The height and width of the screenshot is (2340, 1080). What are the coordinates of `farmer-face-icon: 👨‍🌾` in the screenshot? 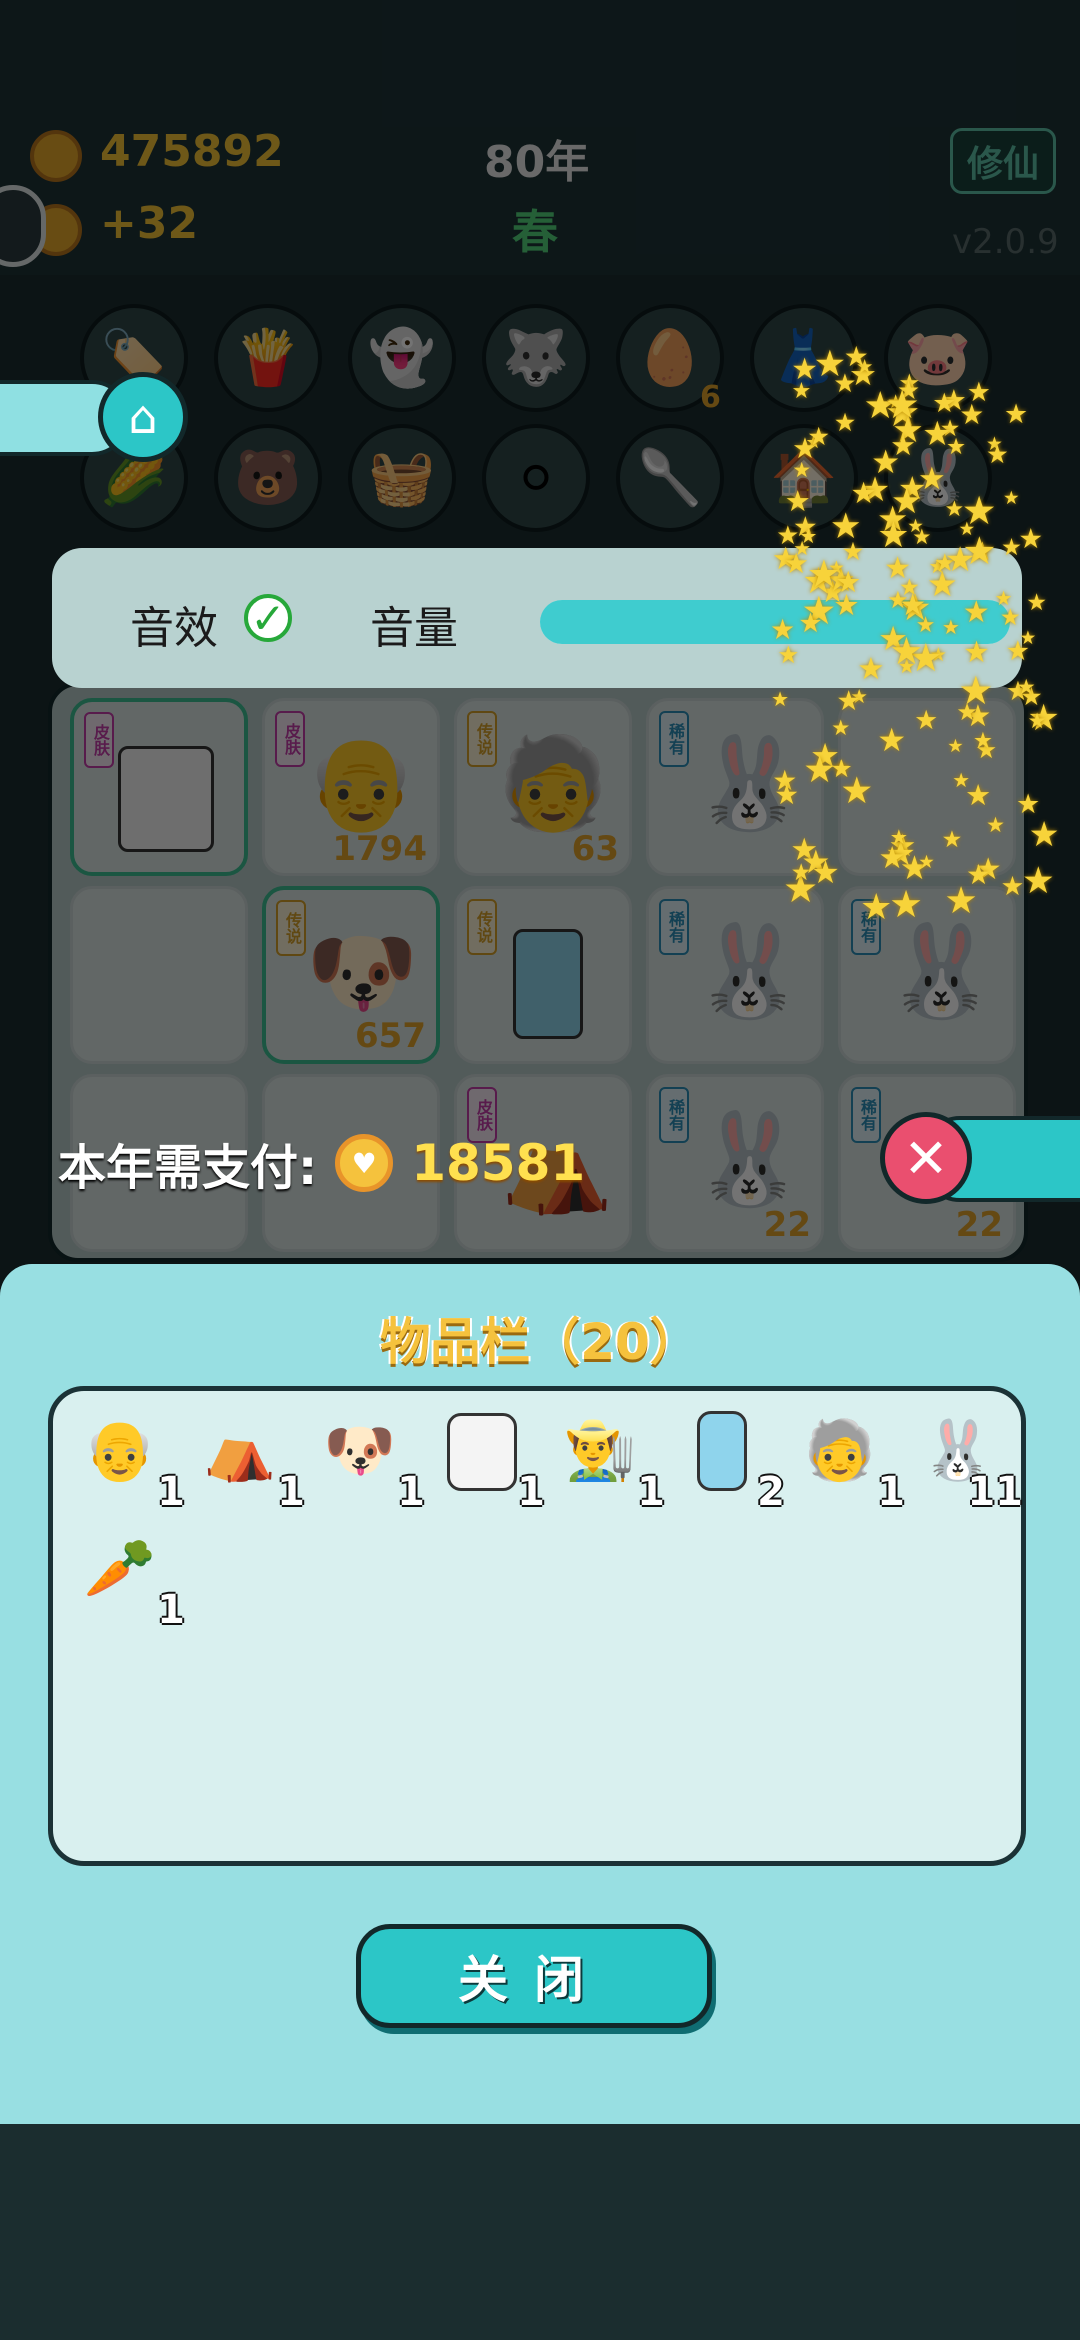 It's located at (600, 1449).